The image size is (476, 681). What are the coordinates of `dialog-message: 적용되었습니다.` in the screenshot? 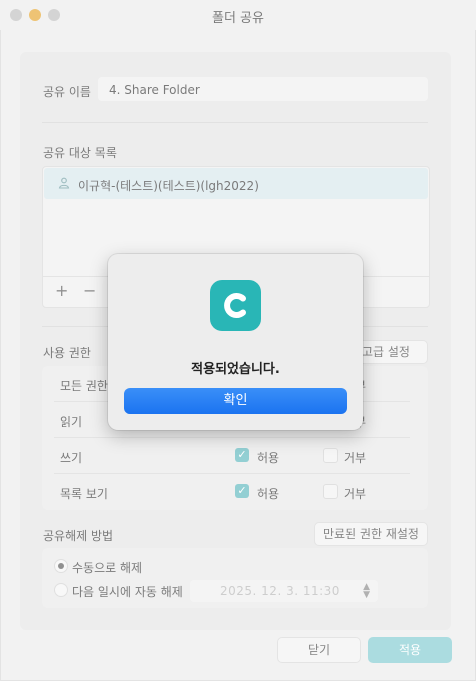 It's located at (235, 369).